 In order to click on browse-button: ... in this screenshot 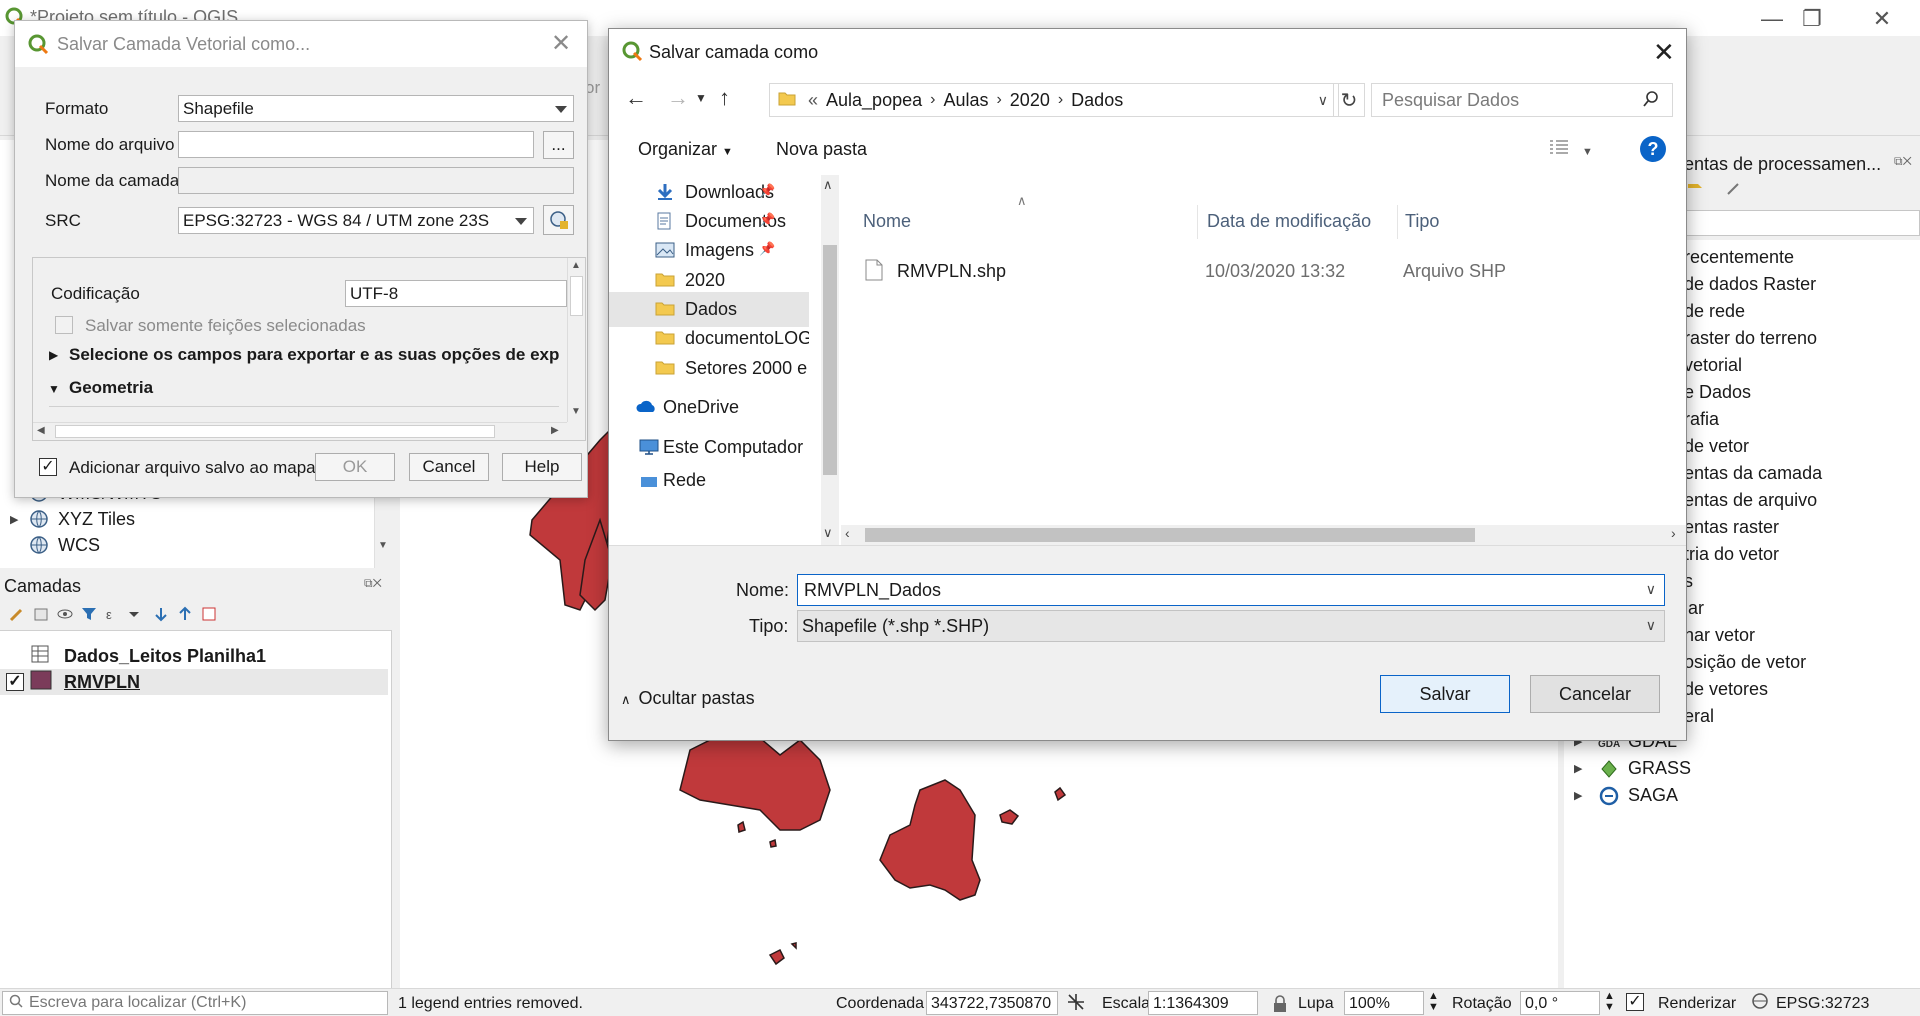, I will do `click(558, 145)`.